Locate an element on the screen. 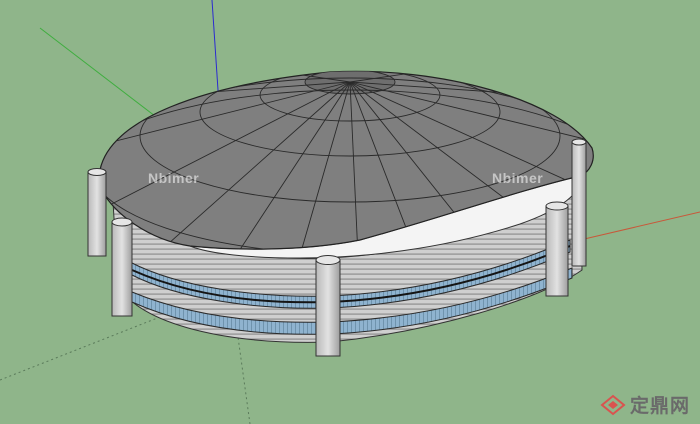 The height and width of the screenshot is (424, 700). brand-logo: 定鼎网 is located at coordinates (645, 404).